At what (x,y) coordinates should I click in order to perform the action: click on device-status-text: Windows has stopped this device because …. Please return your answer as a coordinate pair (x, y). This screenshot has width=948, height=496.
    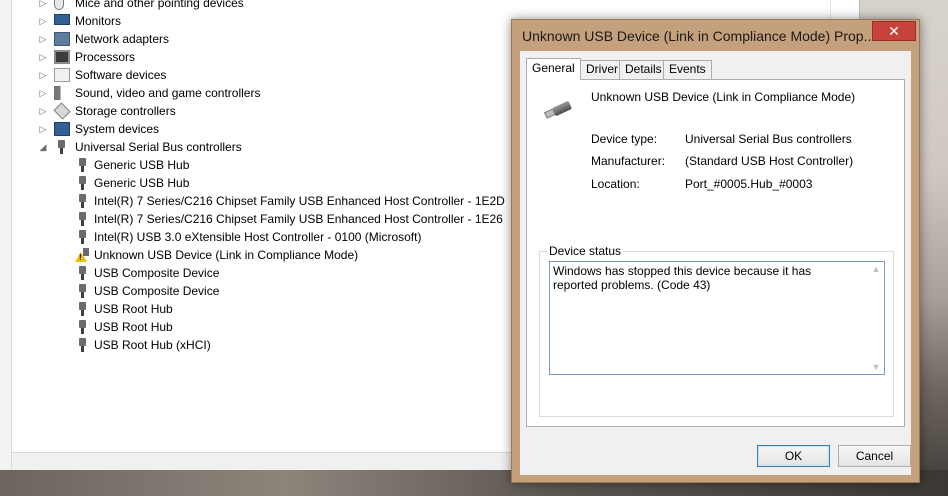
    Looking at the image, I should click on (682, 278).